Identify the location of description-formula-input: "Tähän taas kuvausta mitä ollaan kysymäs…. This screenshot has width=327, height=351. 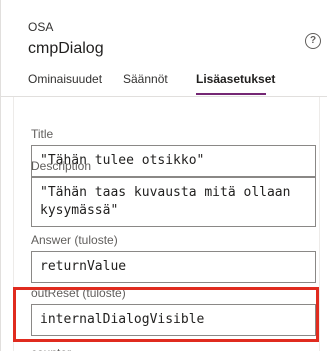
(173, 202).